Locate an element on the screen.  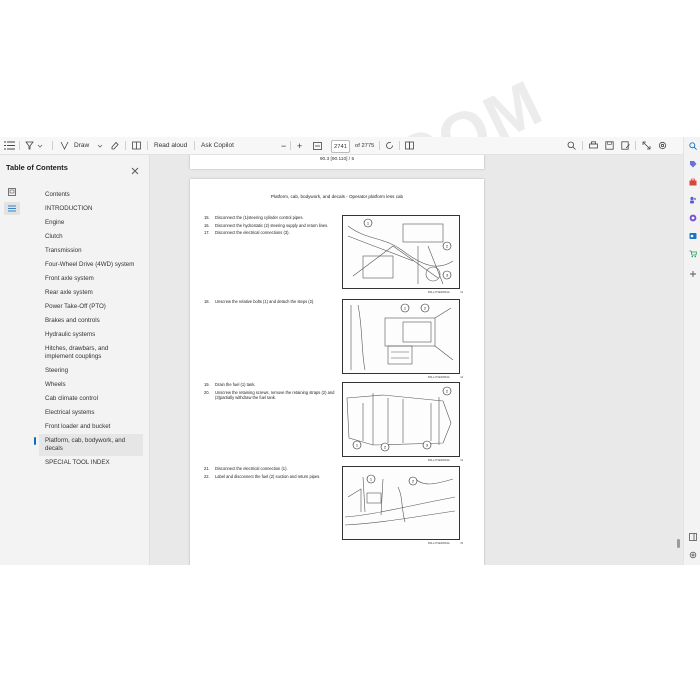
toc-item: Electrical systems is located at coordinates (91, 413).